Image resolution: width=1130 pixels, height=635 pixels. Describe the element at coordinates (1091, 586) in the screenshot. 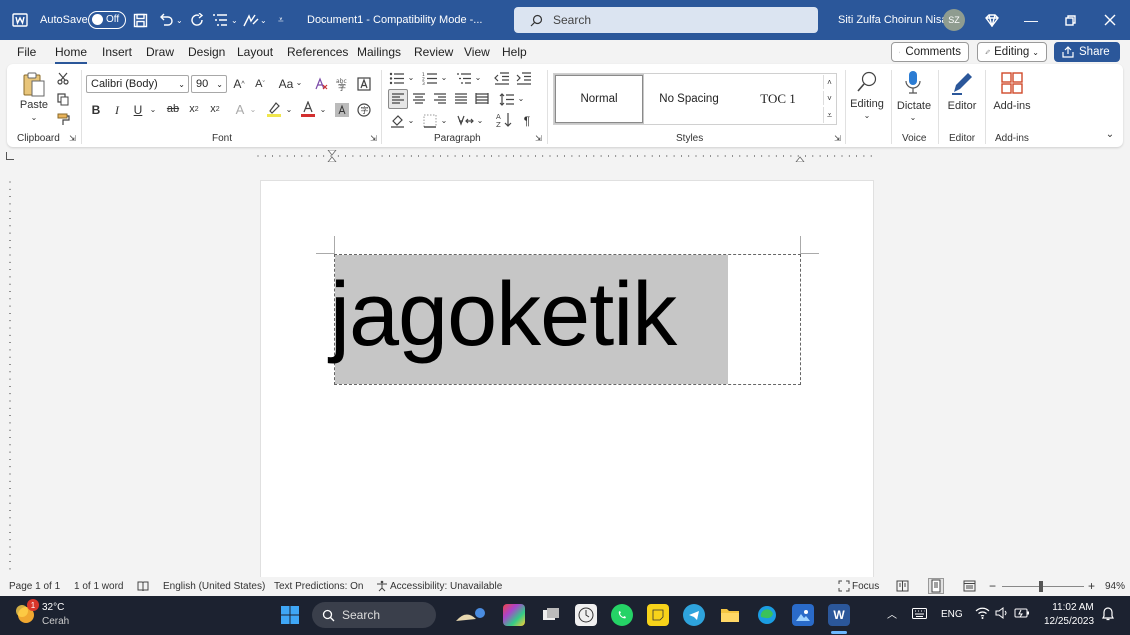

I see `zoom-in-icon: +` at that location.